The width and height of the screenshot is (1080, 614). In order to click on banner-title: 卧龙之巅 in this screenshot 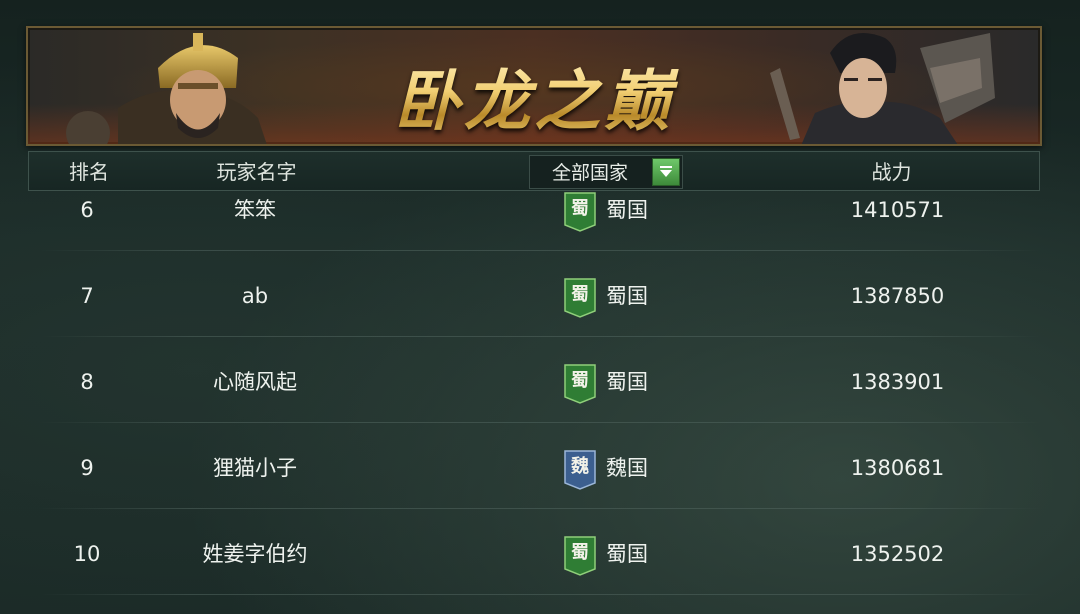, I will do `click(534, 96)`.